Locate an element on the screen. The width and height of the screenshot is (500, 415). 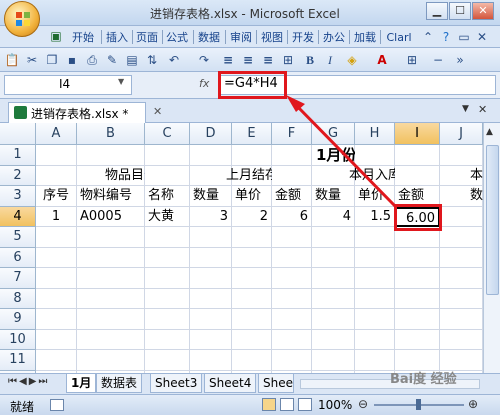
more-icon: » is located at coordinates (460, 60).